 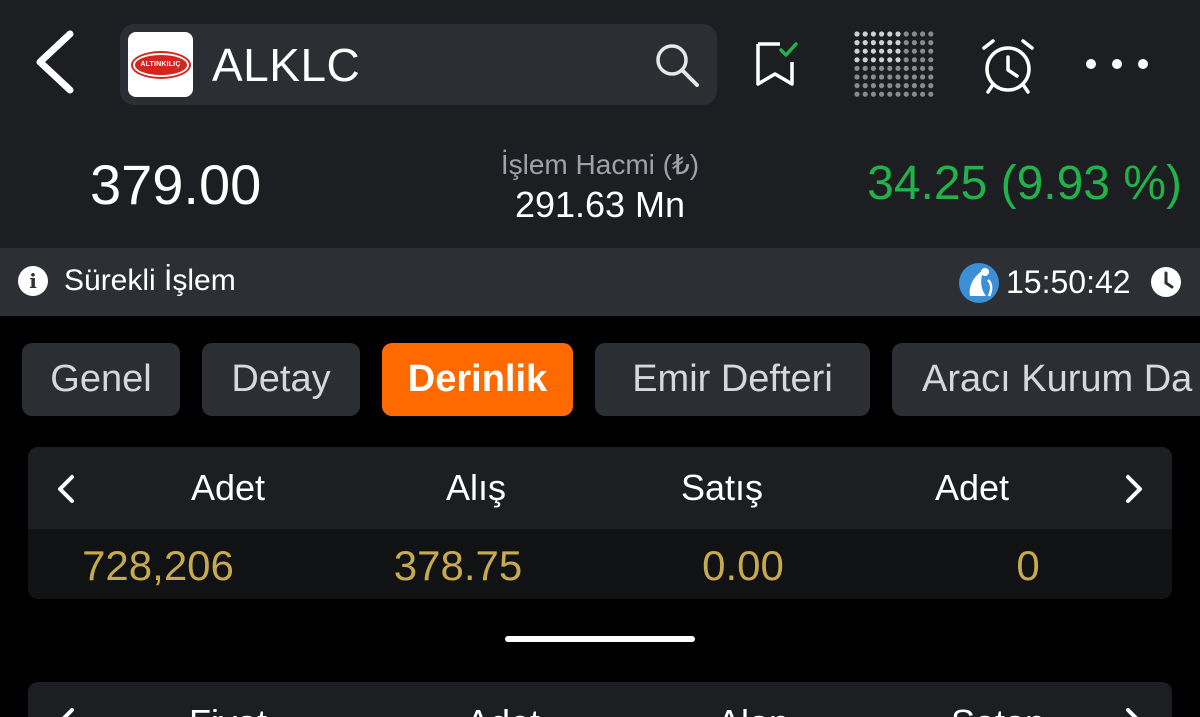 I want to click on logo-text: ALTINKILIÇ, so click(x=160, y=64).